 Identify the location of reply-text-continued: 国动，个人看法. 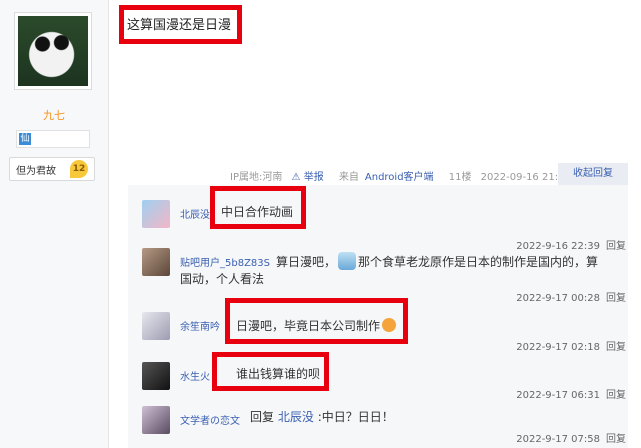
(222, 279).